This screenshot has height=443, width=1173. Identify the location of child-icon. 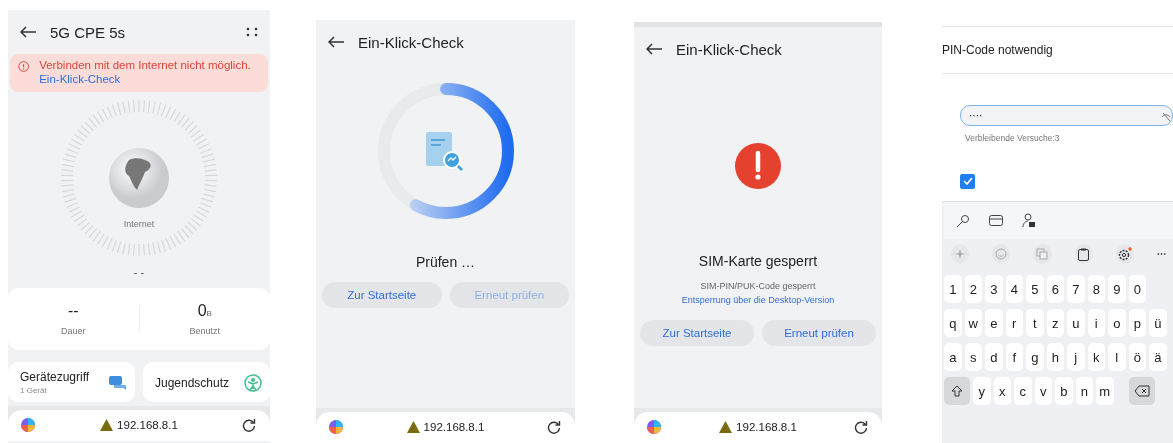
(253, 382).